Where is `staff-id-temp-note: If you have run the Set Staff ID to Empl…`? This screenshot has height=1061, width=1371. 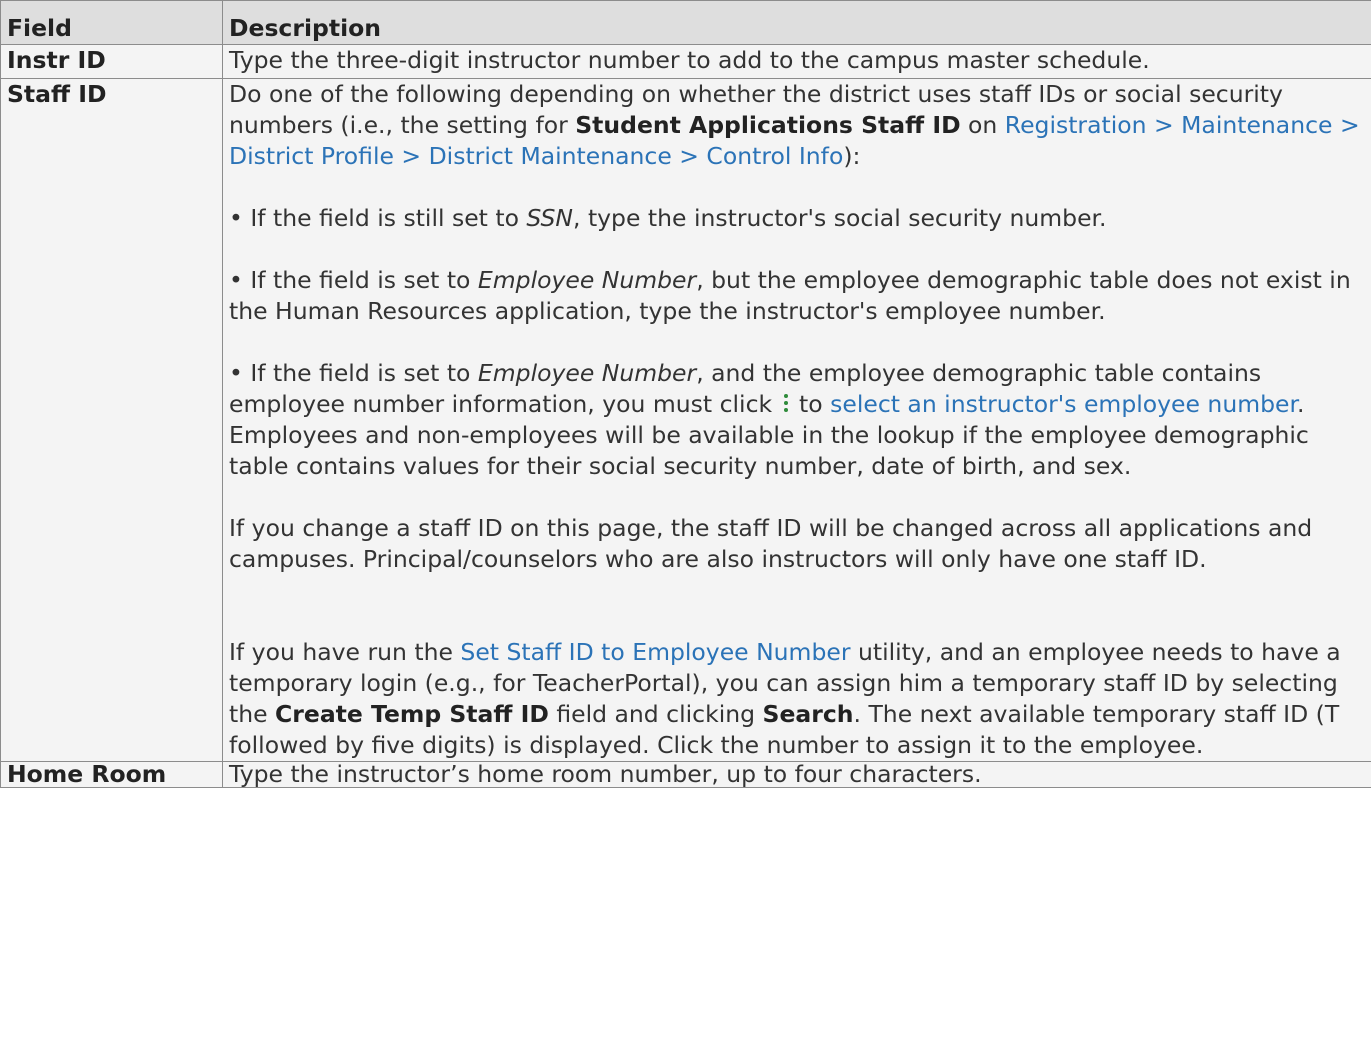 staff-id-temp-note: If you have run the Set Staff ID to Empl… is located at coordinates (797, 699).